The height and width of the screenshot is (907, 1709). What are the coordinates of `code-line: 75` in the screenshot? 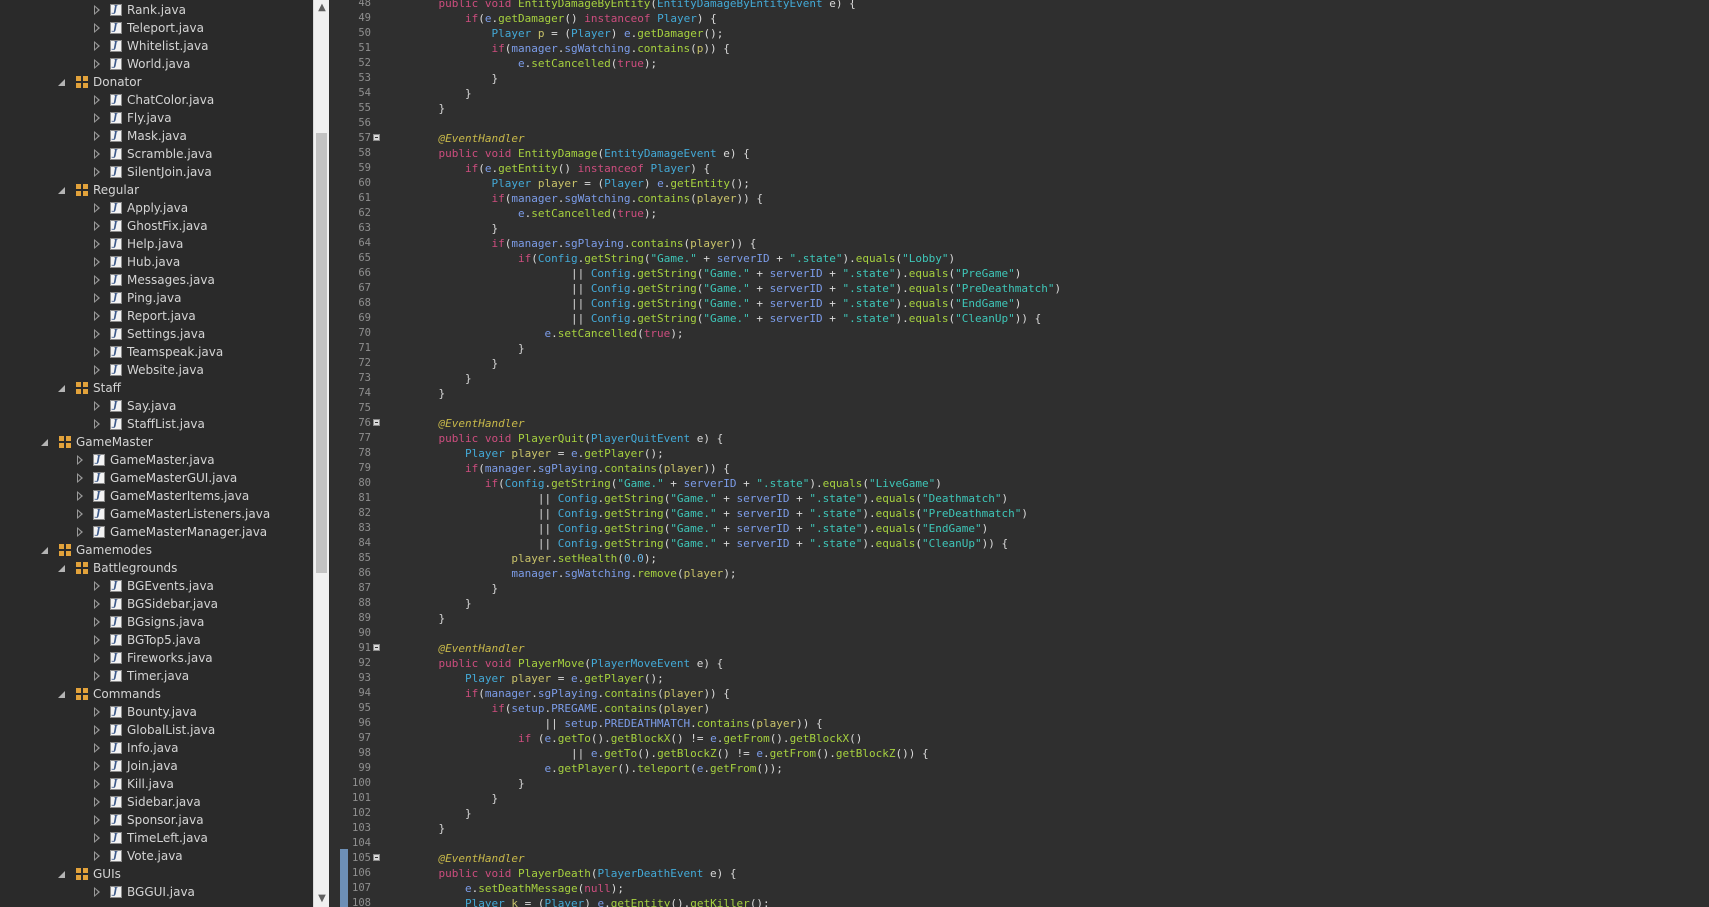 It's located at (1019, 408).